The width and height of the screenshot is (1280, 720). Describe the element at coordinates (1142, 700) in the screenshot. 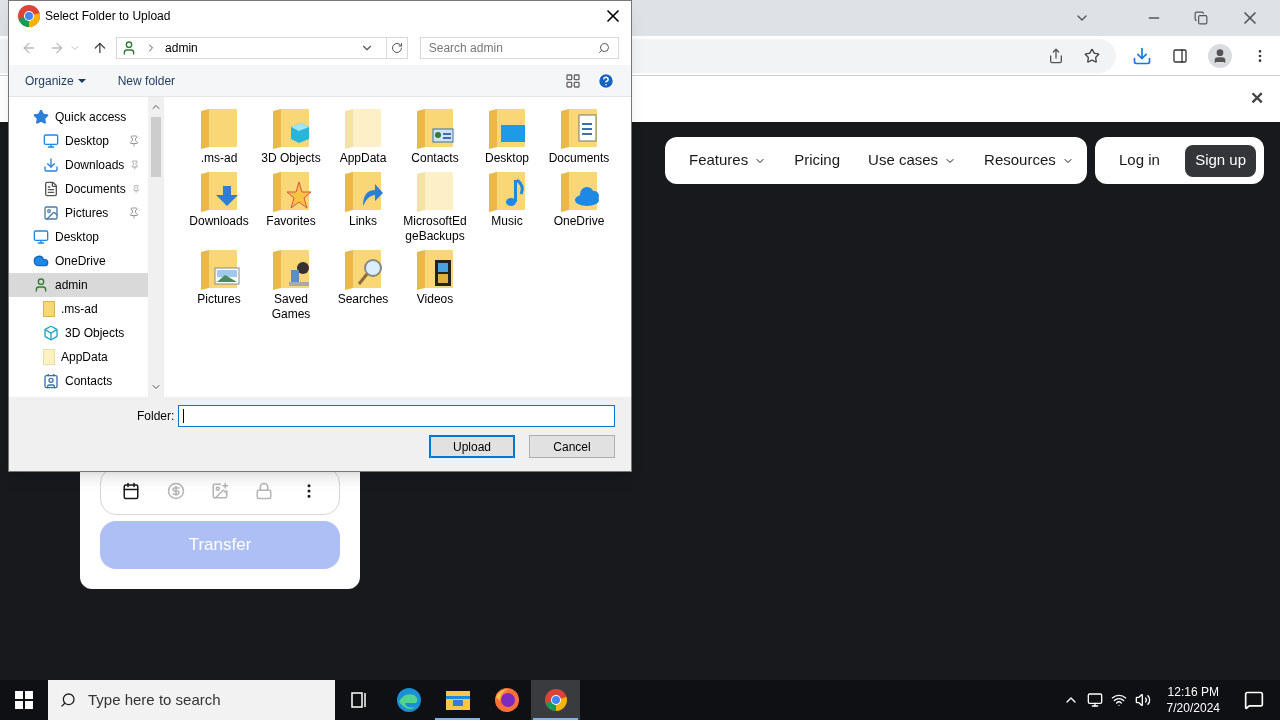

I see `volume-icon` at that location.